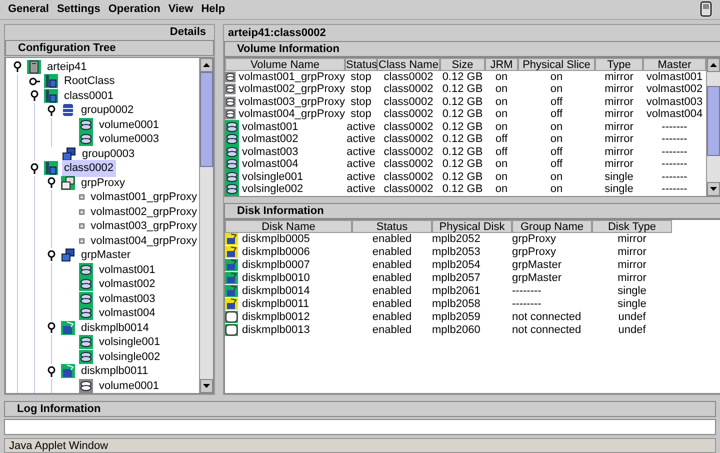 The height and width of the screenshot is (453, 720). I want to click on column-header: JRM, so click(501, 64).